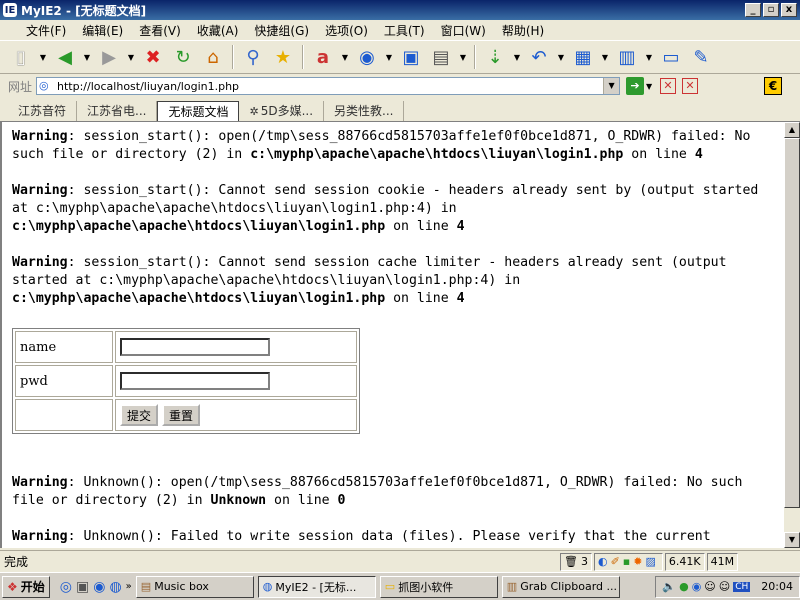  What do you see at coordinates (198, 111) in the screenshot?
I see `tab-untitled-document: 无标题文档` at bounding box center [198, 111].